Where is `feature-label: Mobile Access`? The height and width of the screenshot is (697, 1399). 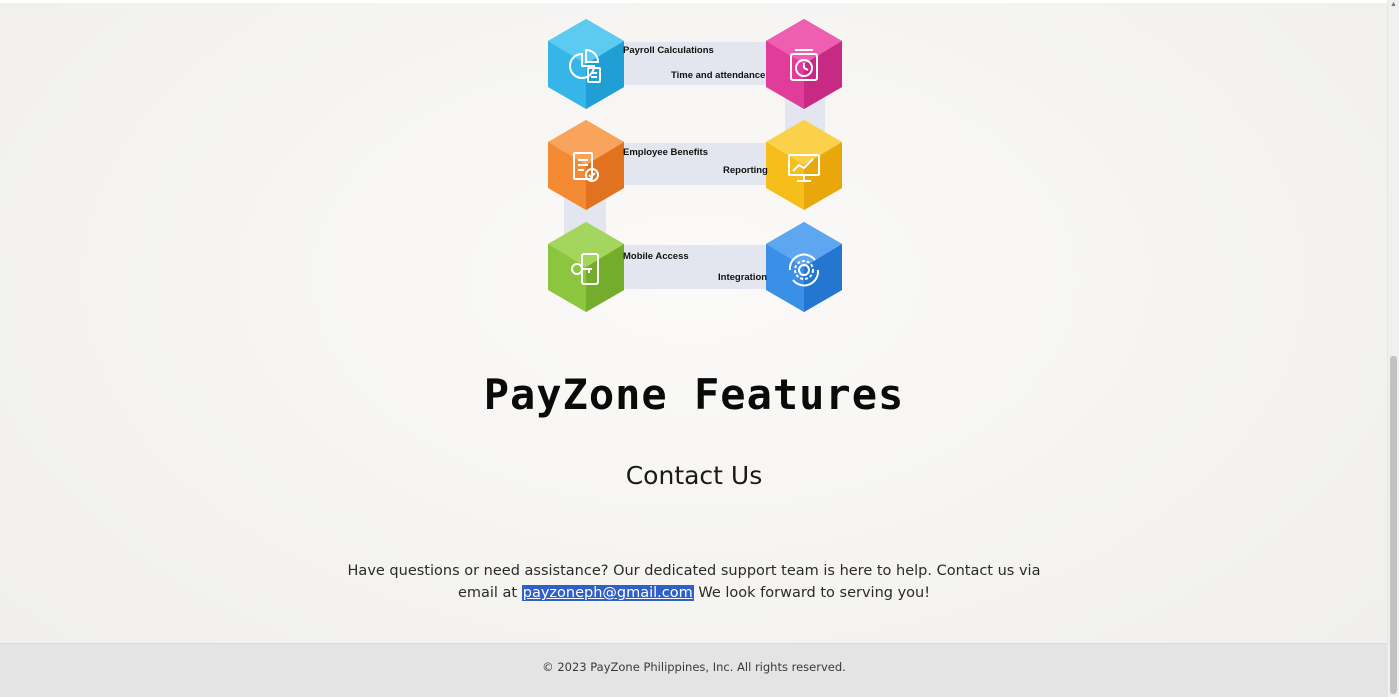 feature-label: Mobile Access is located at coordinates (656, 256).